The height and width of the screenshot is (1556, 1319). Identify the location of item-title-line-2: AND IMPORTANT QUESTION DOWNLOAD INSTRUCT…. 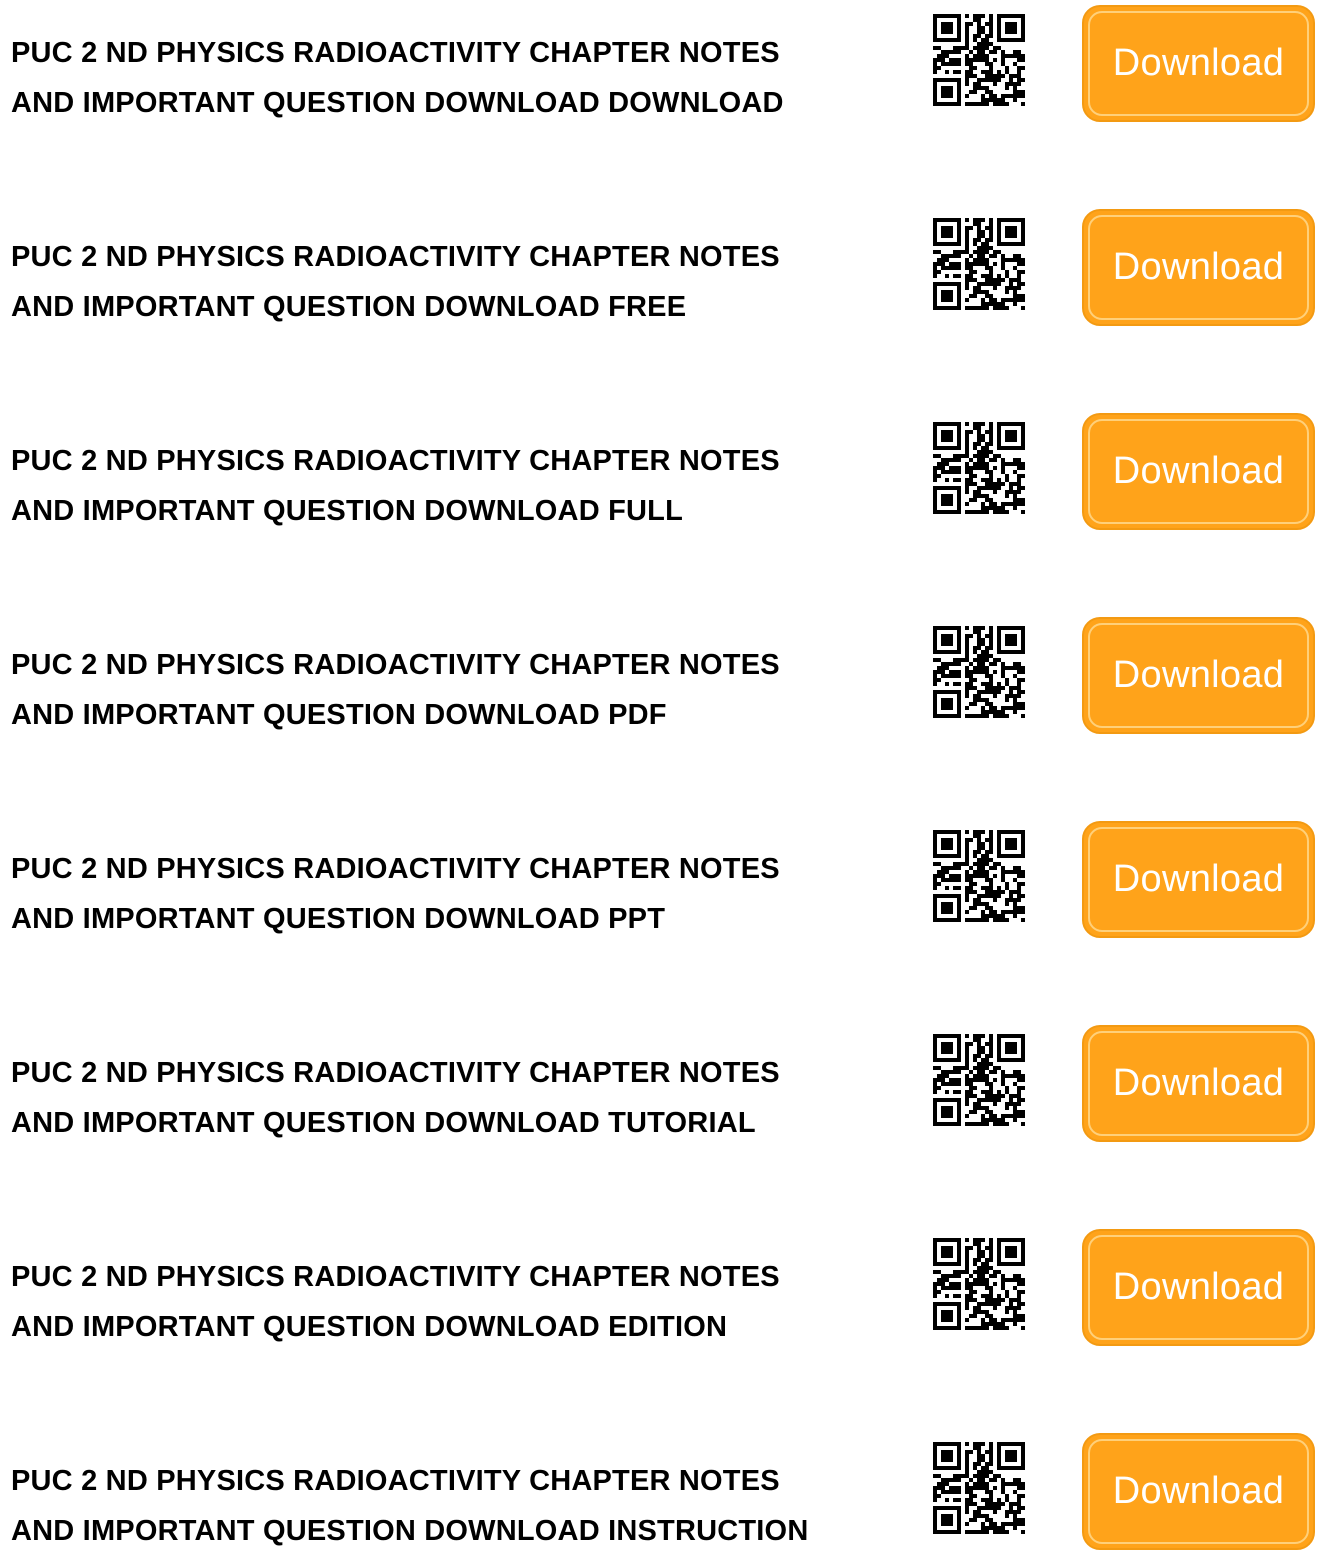
(410, 1531).